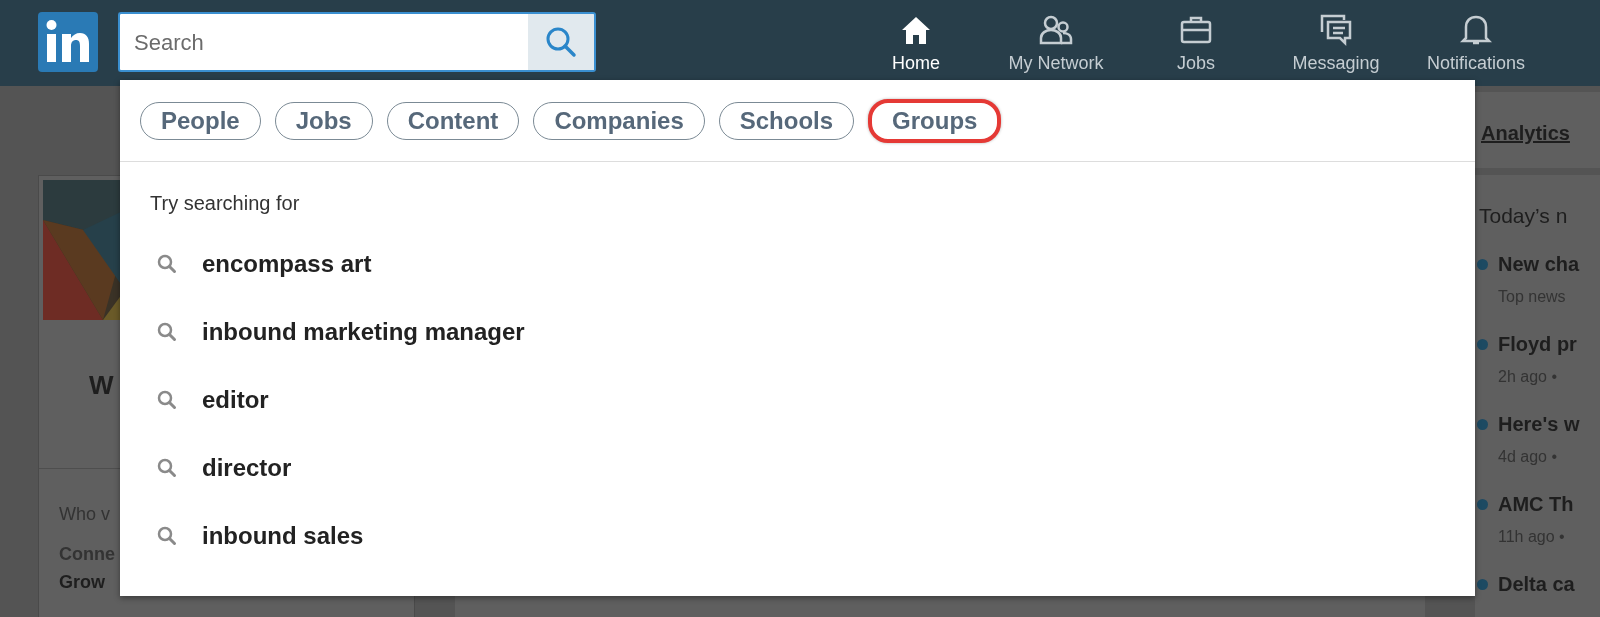  Describe the element at coordinates (1336, 30) in the screenshot. I see `chat-icon` at that location.